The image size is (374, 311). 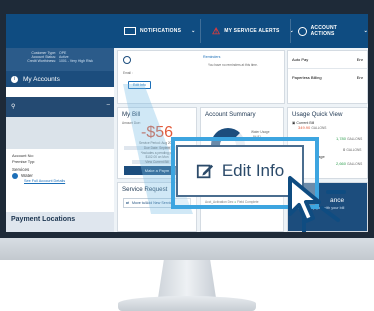 What do you see at coordinates (108, 105) in the screenshot?
I see `collapse-icon: –` at bounding box center [108, 105].